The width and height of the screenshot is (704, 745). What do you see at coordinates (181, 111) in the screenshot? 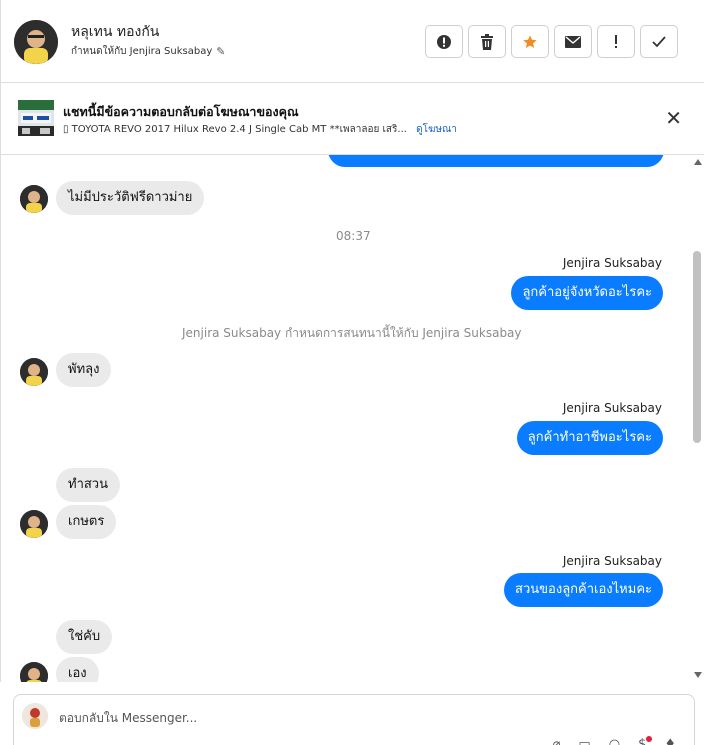
I see `ad-title: แชทนี้มีข้อความตอบกลับต่อโฆษณาของคุณ` at bounding box center [181, 111].